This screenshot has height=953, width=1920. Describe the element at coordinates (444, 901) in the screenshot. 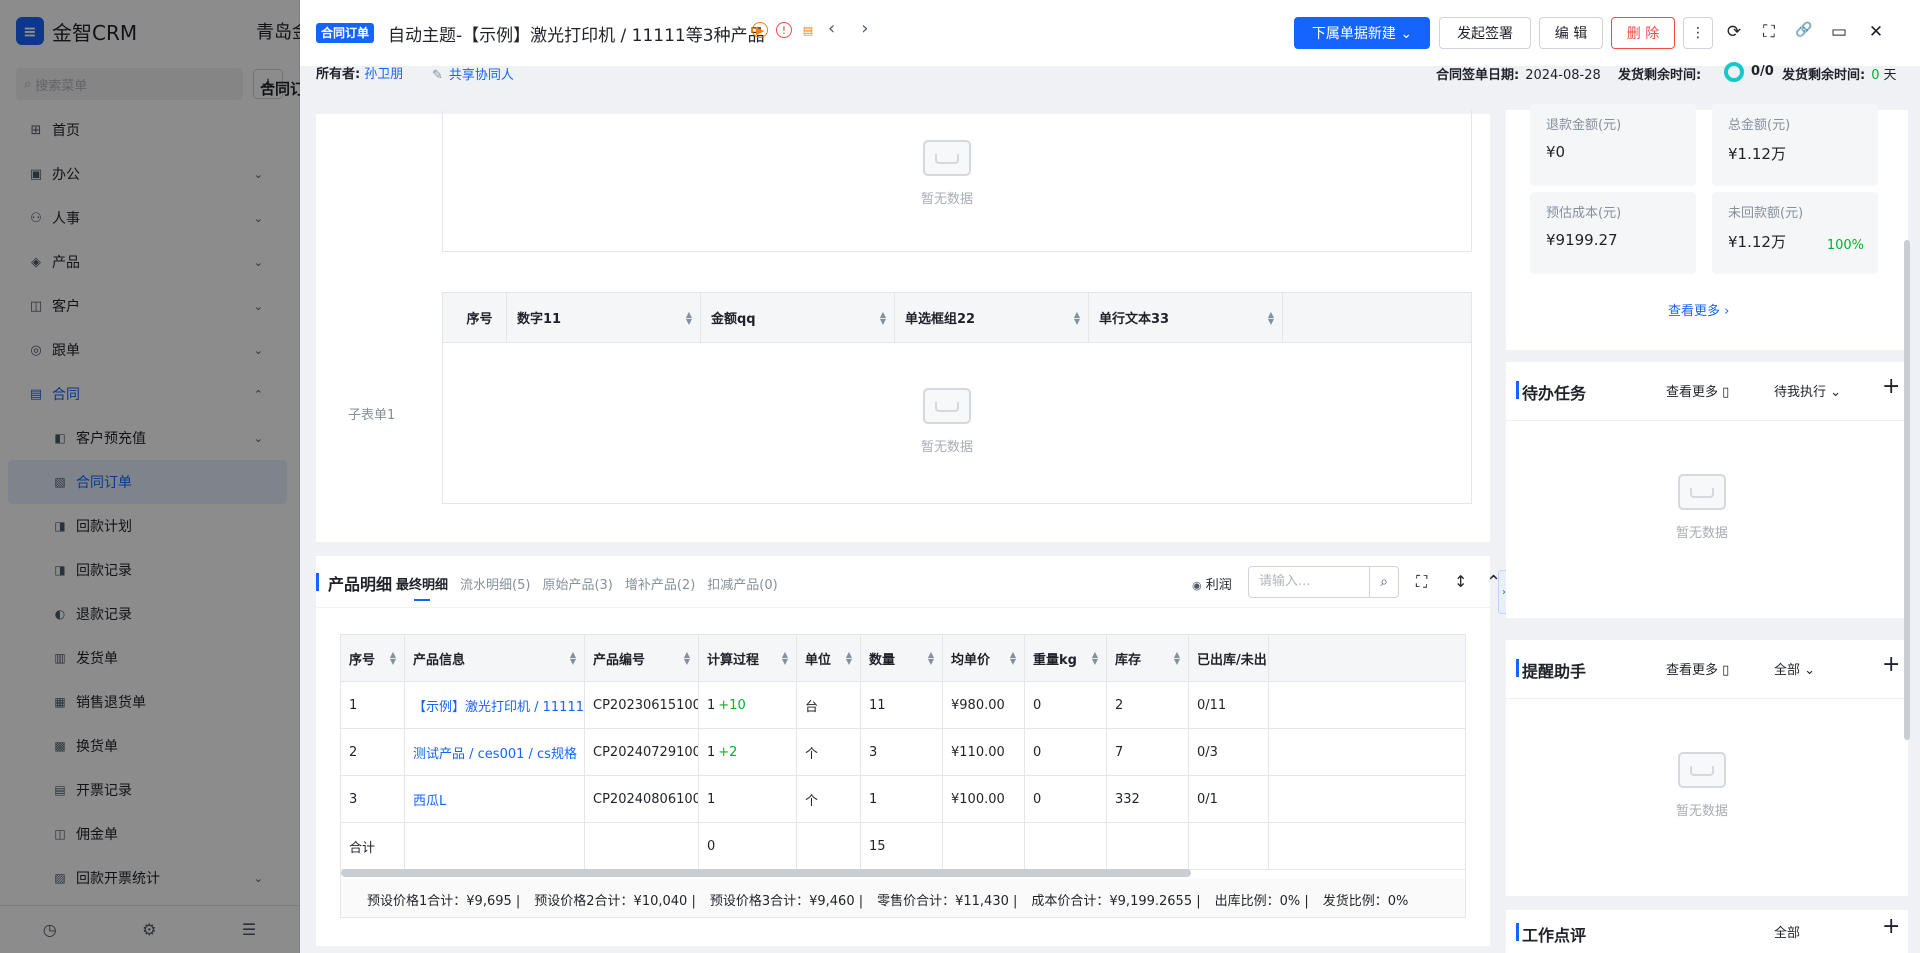

I see `summary-item: 预设价格1合计：¥9,695 |` at that location.